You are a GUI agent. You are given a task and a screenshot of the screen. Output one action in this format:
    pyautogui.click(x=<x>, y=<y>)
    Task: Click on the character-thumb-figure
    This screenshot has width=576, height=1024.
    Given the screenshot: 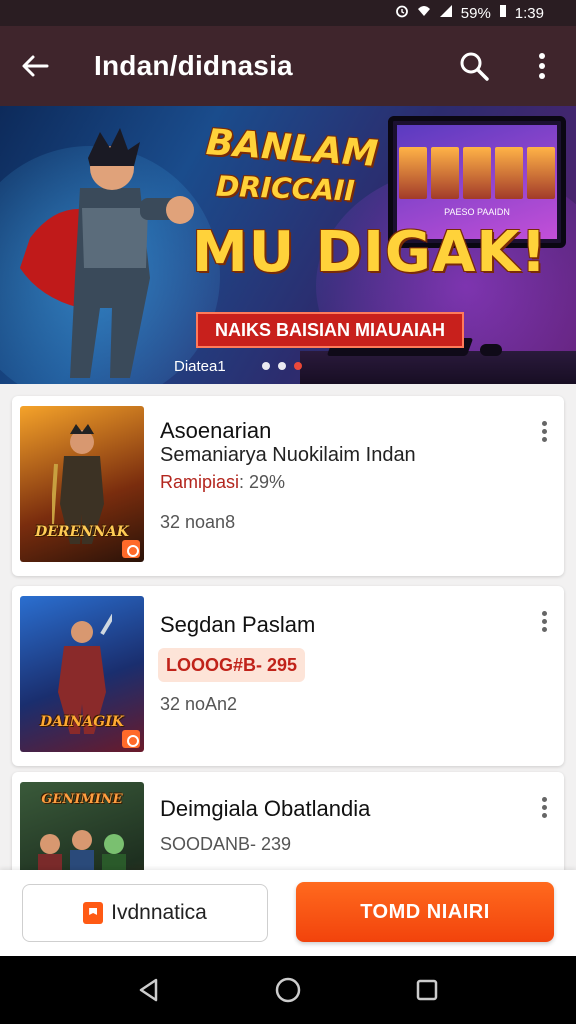 What is the action you would take?
    pyautogui.click(x=82, y=850)
    